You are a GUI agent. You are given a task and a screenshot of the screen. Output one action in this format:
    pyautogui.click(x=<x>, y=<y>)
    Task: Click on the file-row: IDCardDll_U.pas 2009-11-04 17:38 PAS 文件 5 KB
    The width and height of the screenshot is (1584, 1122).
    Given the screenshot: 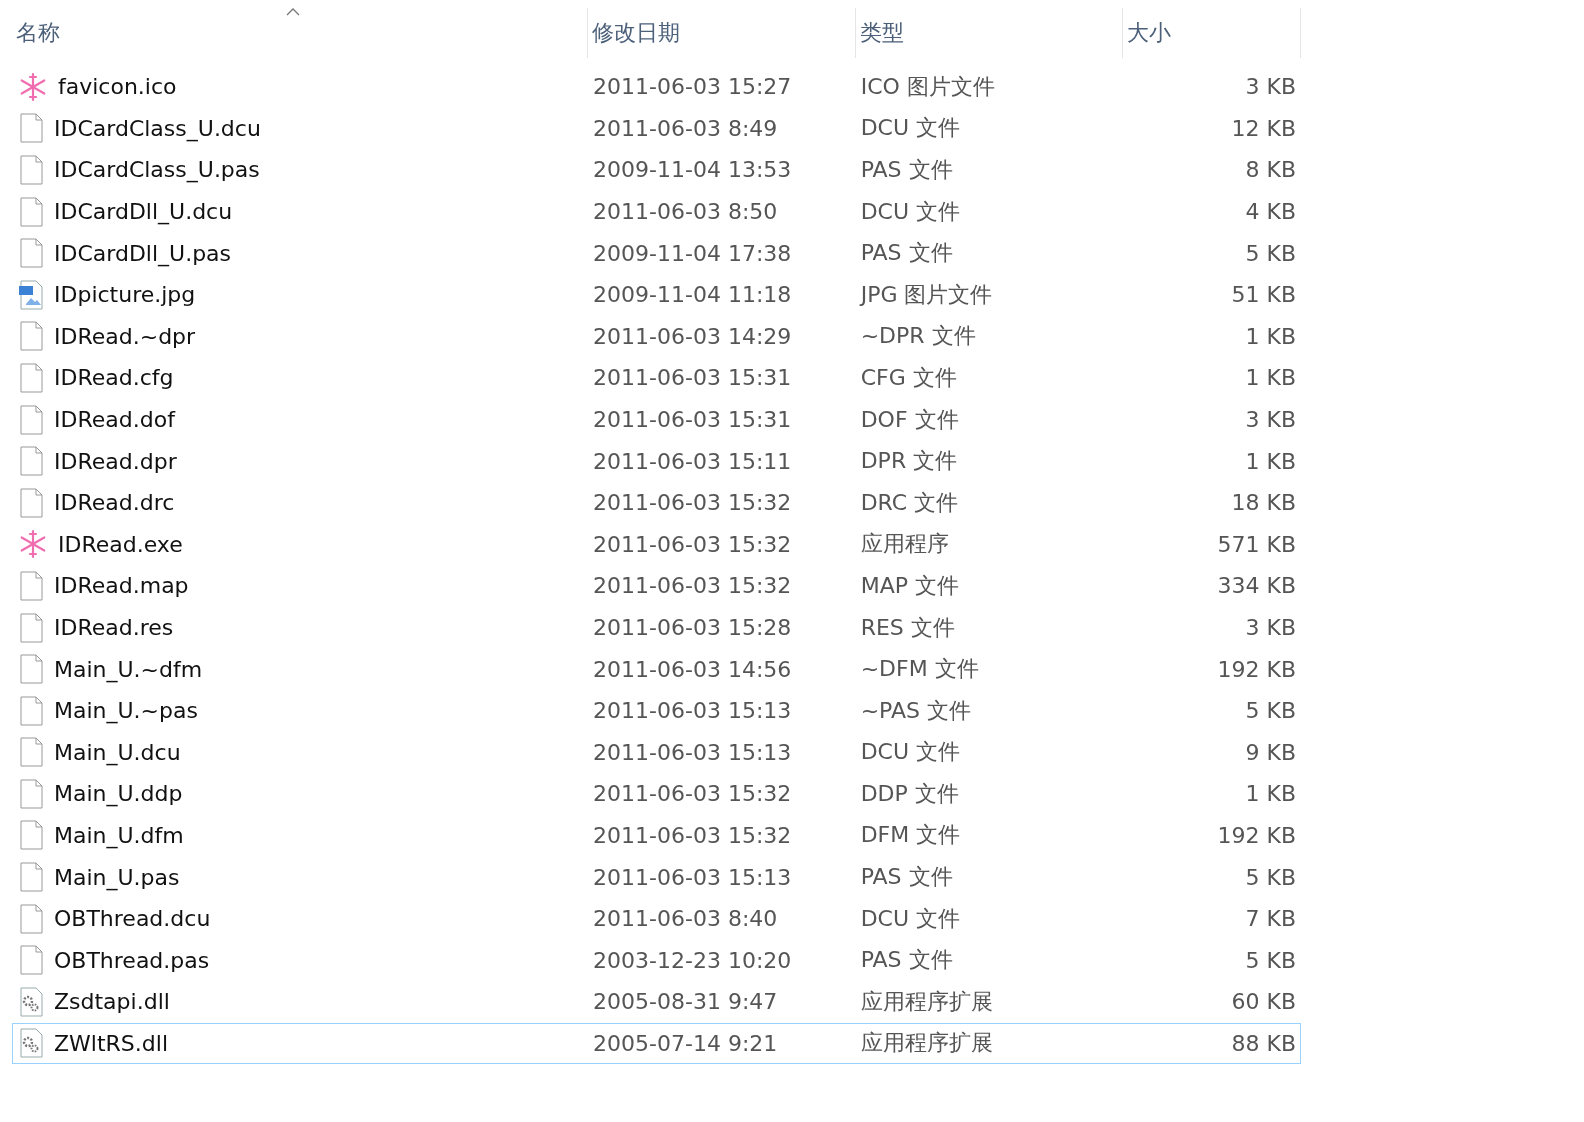 What is the action you would take?
    pyautogui.click(x=656, y=253)
    